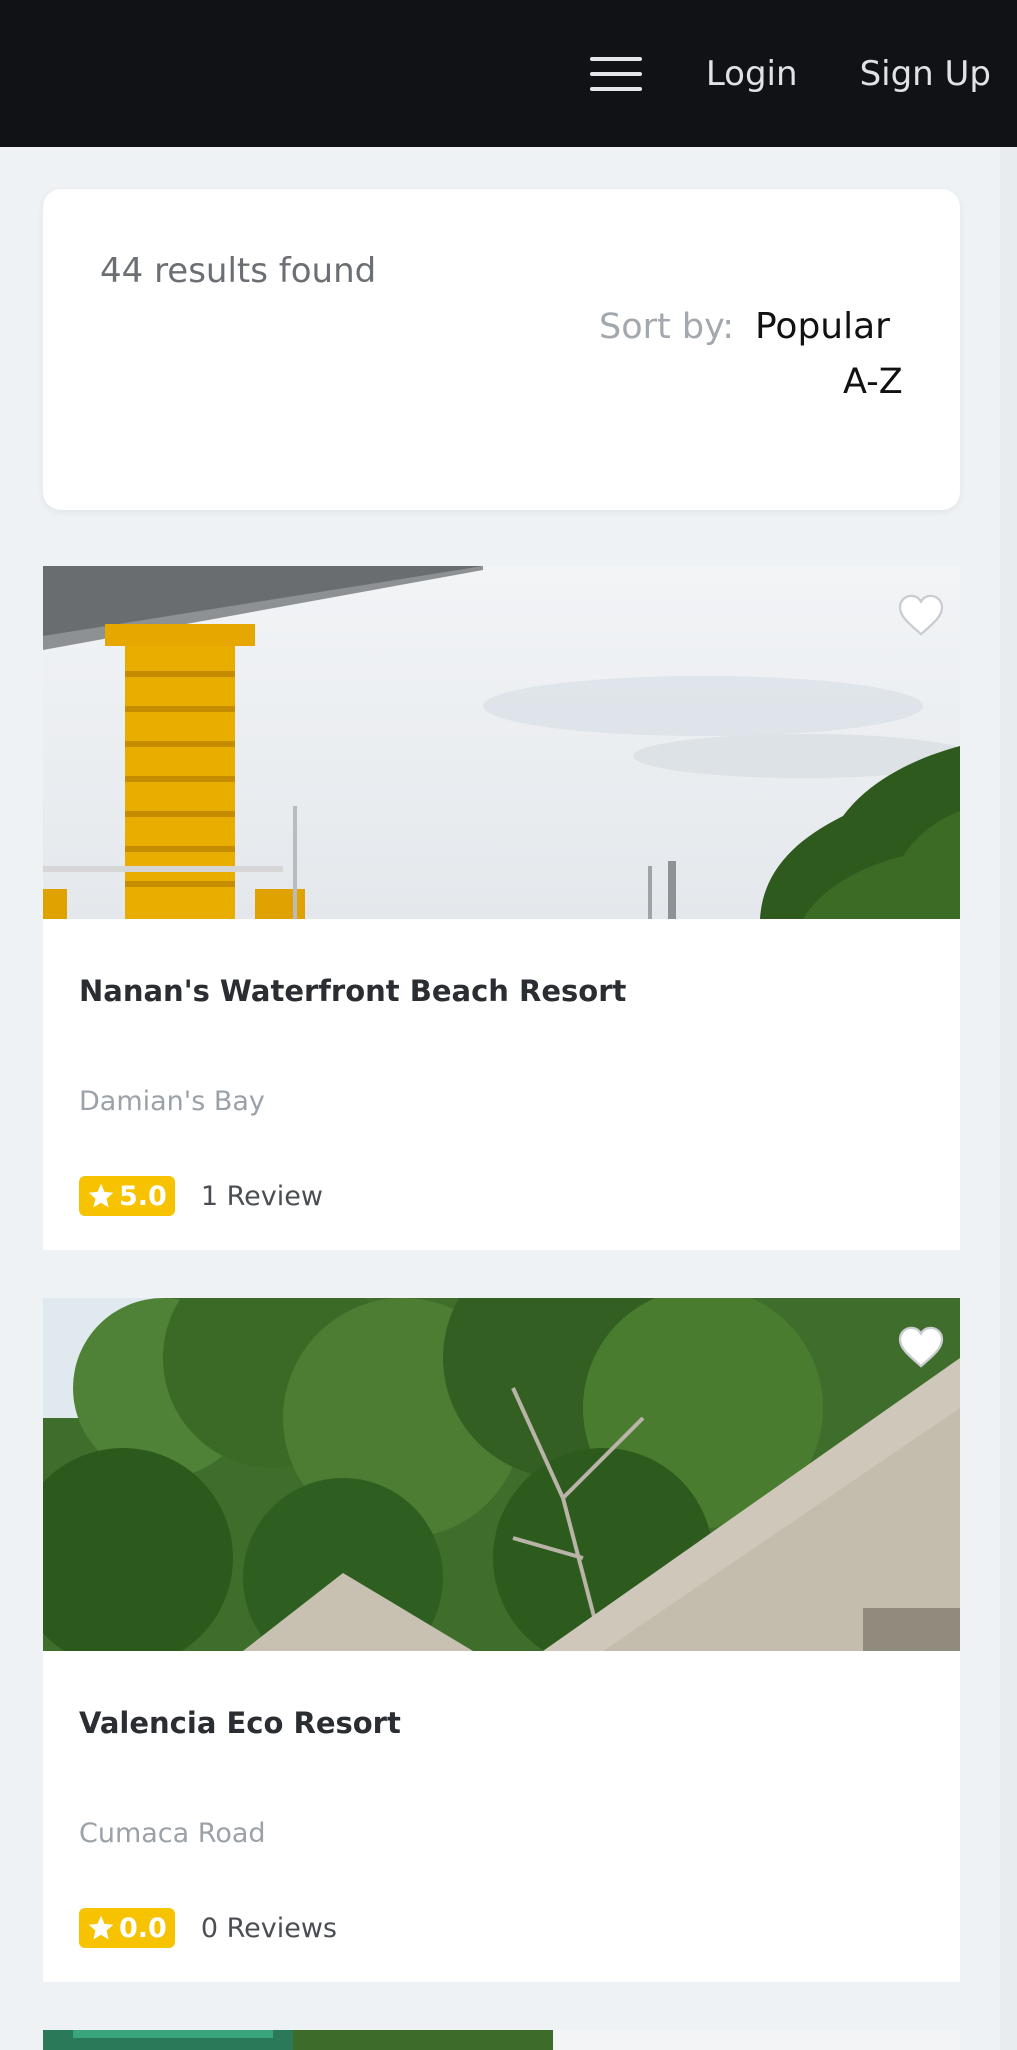 This screenshot has width=1017, height=2050. I want to click on hamburger-menu-icon, so click(615, 73).